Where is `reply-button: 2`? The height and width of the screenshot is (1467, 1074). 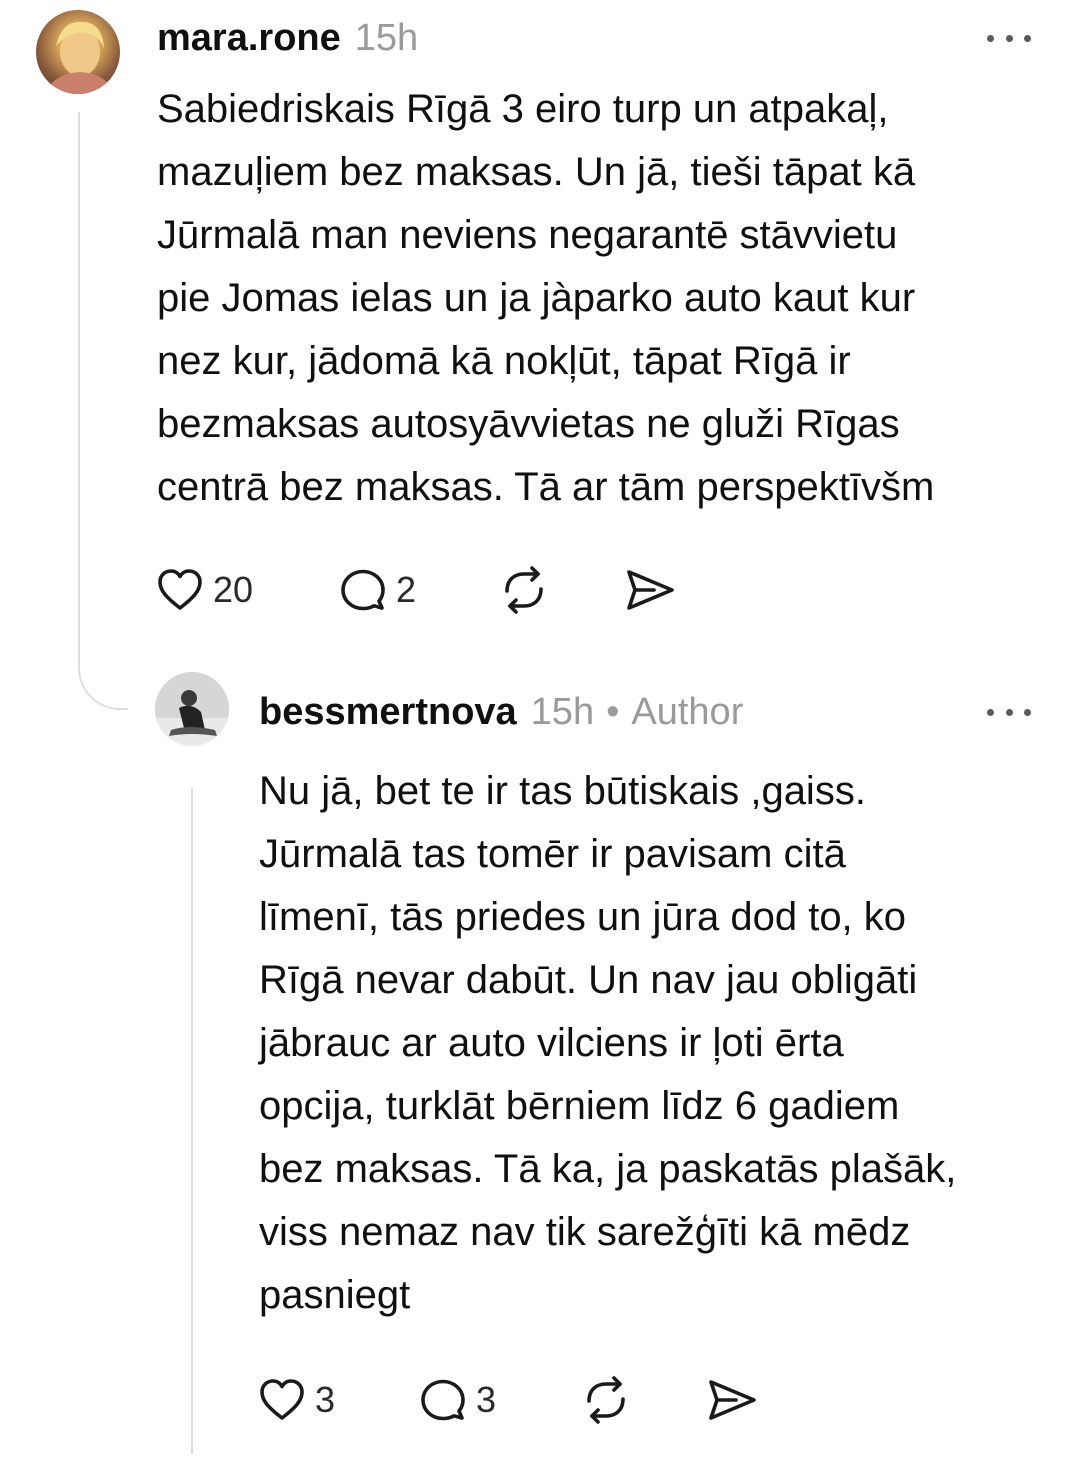 reply-button: 2 is located at coordinates (378, 590).